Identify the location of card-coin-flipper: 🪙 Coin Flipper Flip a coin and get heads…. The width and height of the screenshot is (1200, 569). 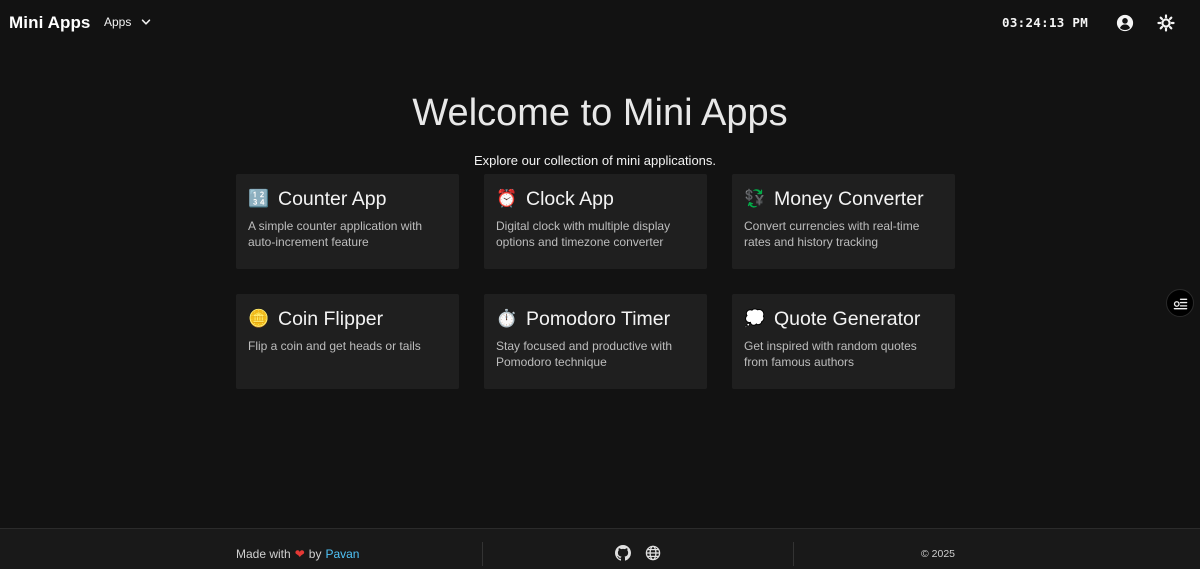
(347, 341).